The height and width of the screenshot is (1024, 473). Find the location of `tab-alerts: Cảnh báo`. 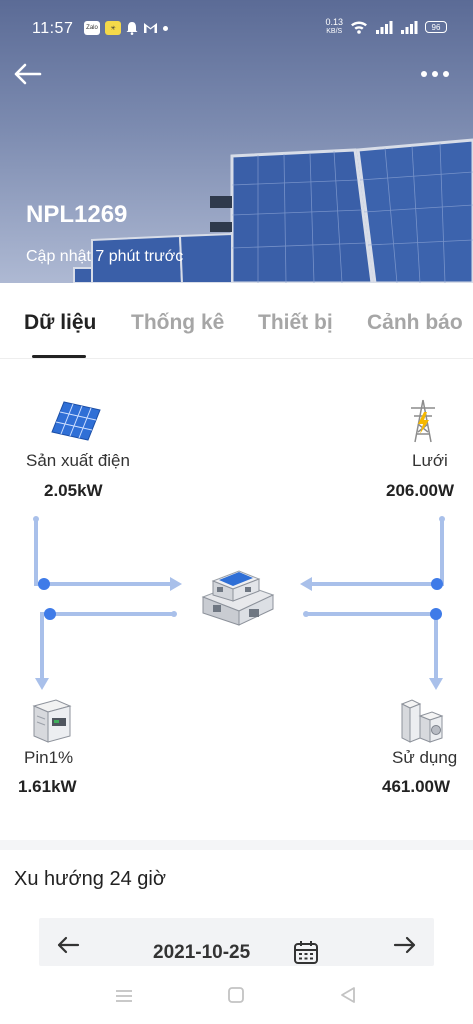

tab-alerts: Cảnh báo is located at coordinates (415, 323).